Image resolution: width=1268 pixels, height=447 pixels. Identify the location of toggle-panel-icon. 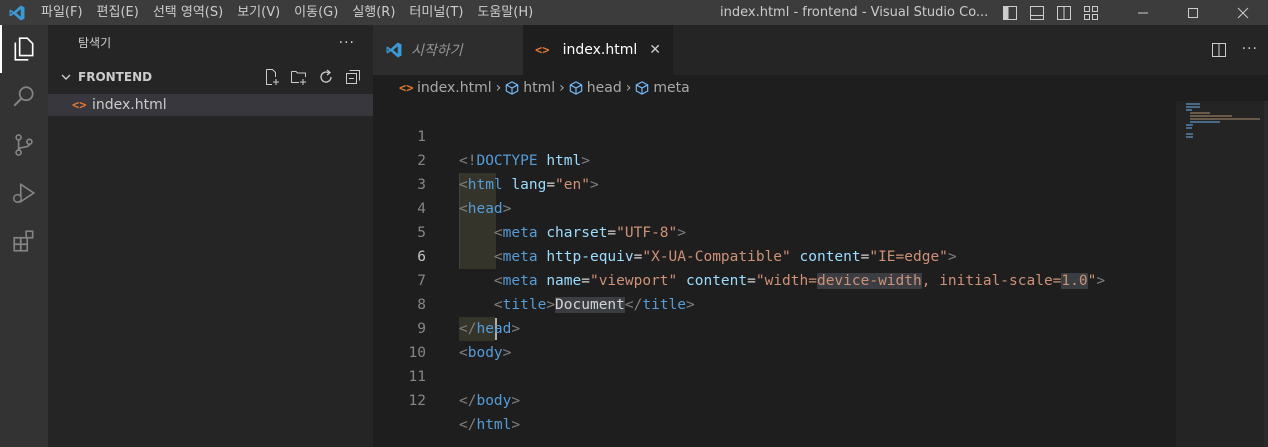
(1036, 12).